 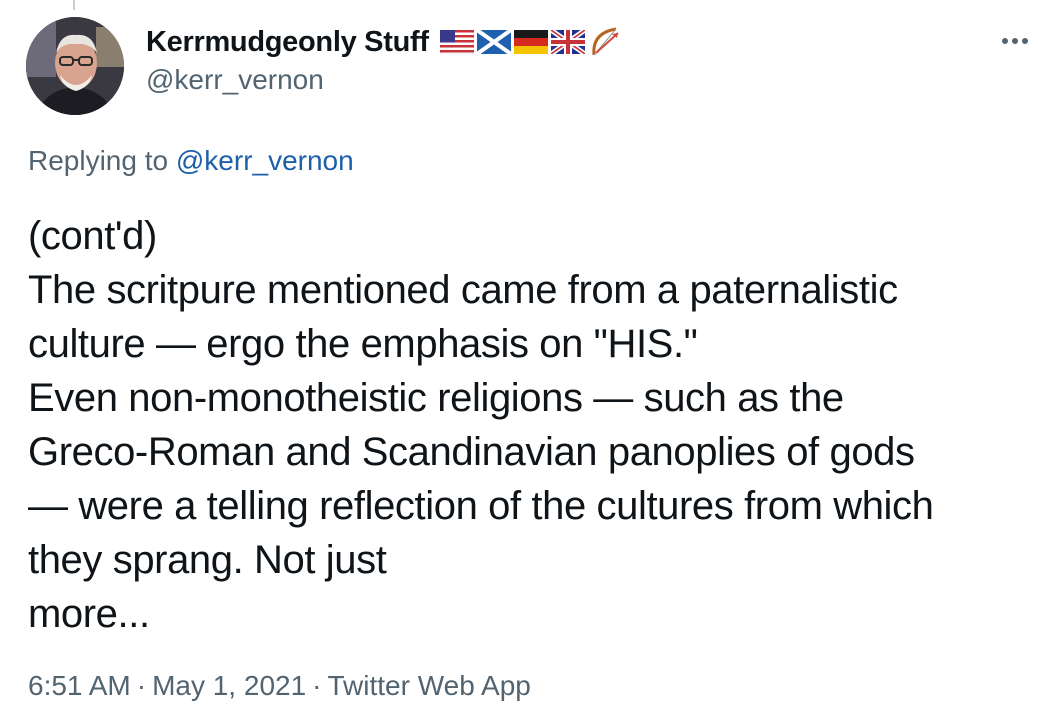 I want to click on avatar-photo, so click(x=75, y=66).